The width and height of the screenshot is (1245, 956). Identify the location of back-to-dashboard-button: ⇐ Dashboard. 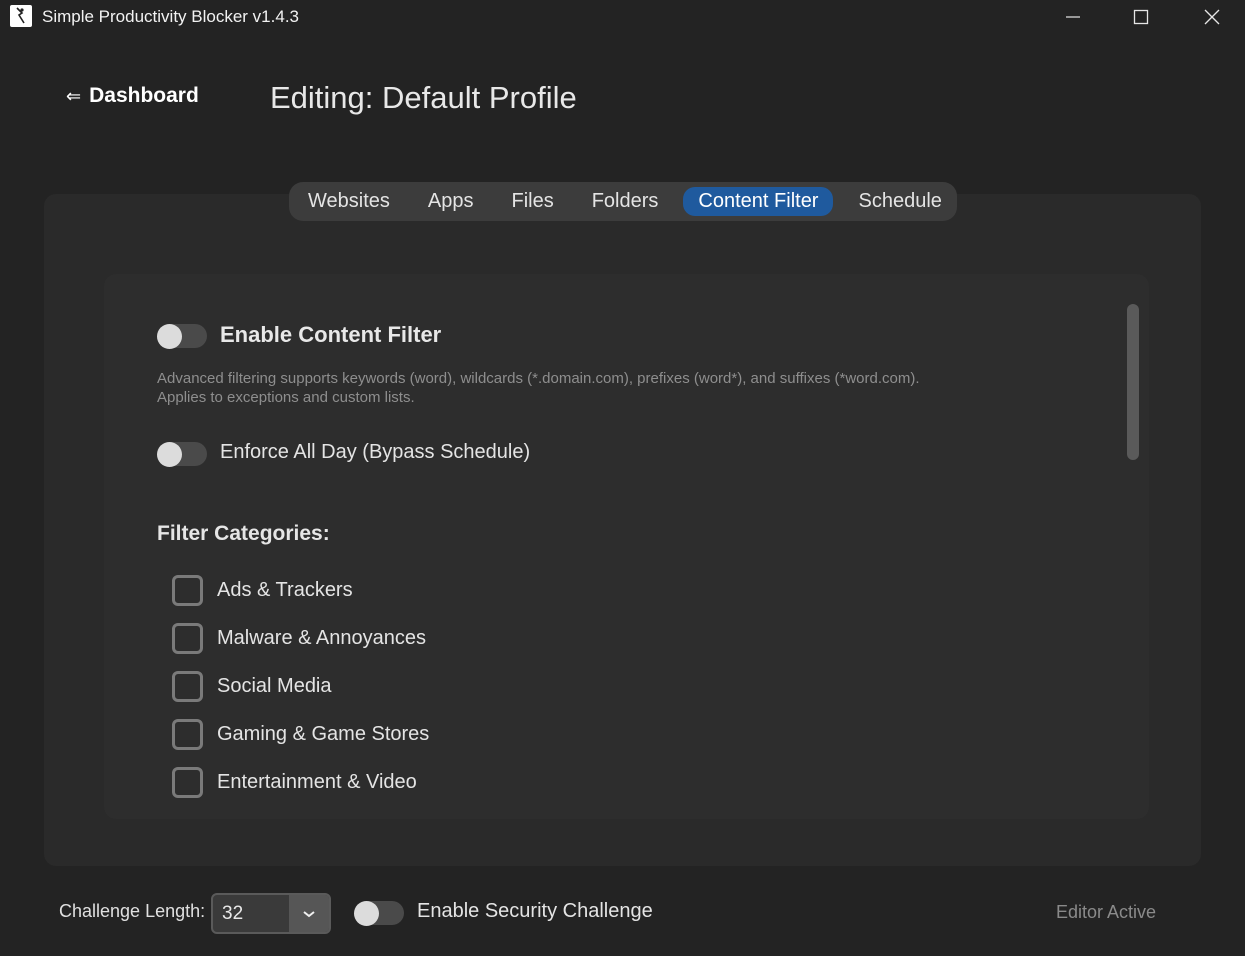
(132, 96).